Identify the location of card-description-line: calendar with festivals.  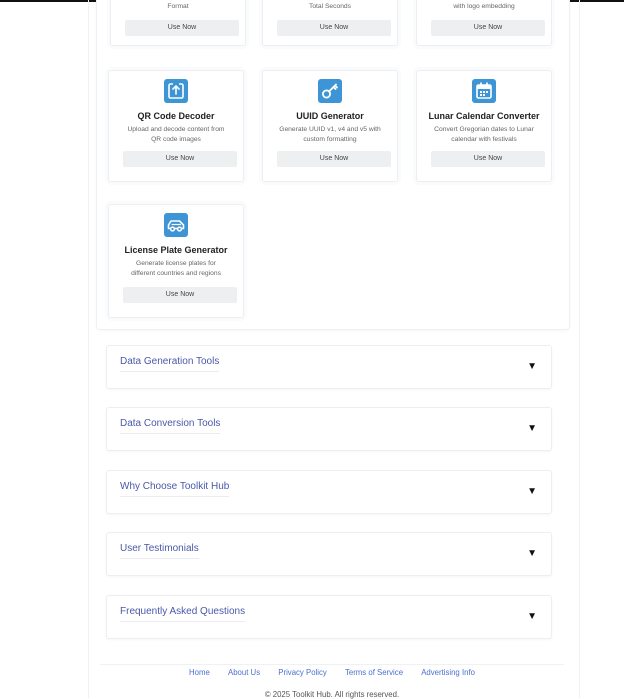
(484, 139).